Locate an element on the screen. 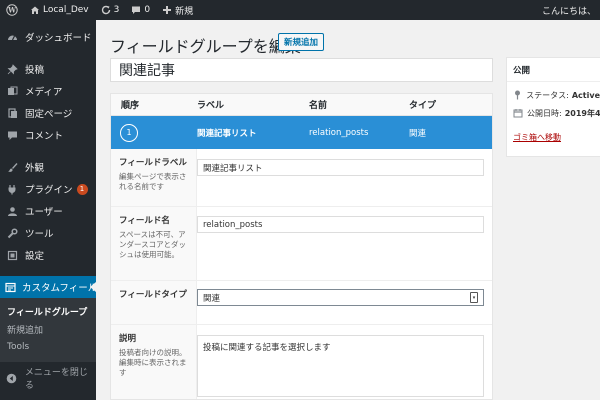 The width and height of the screenshot is (600, 400). custom-fields-icon is located at coordinates (10, 287).